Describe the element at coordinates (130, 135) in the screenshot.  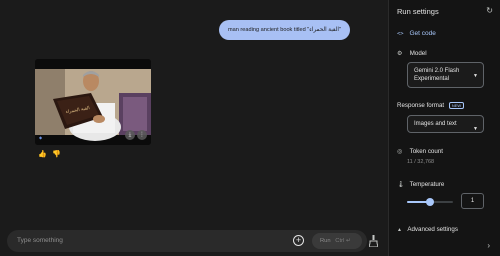
I see `download-image-button: ⤓` at that location.